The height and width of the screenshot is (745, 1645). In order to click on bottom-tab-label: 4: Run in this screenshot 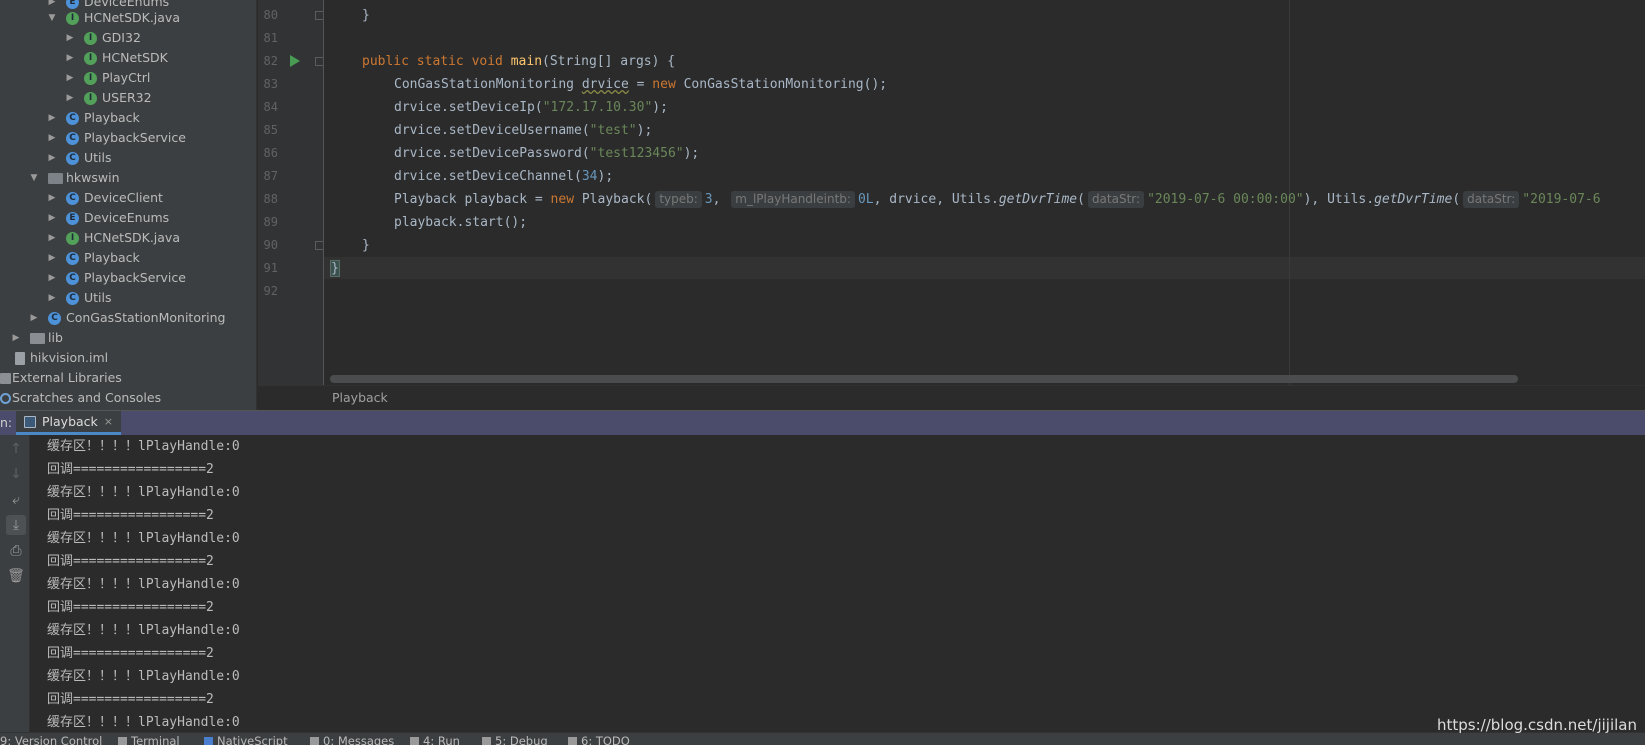, I will do `click(441, 739)`.